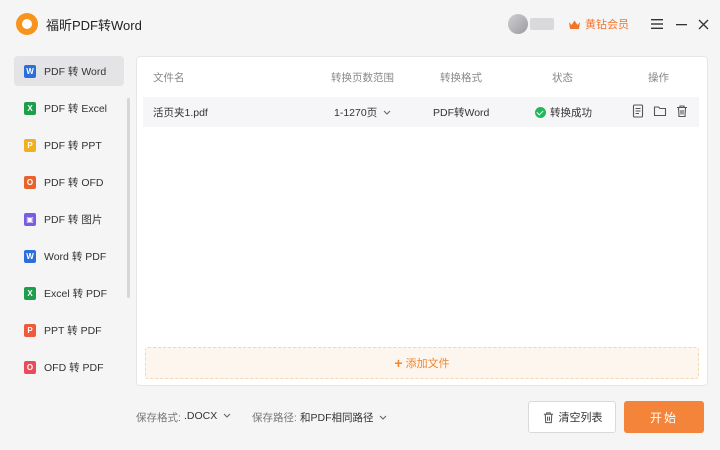 Image resolution: width=720 pixels, height=450 pixels. I want to click on ofd-to-pdf-icon: O, so click(30, 367).